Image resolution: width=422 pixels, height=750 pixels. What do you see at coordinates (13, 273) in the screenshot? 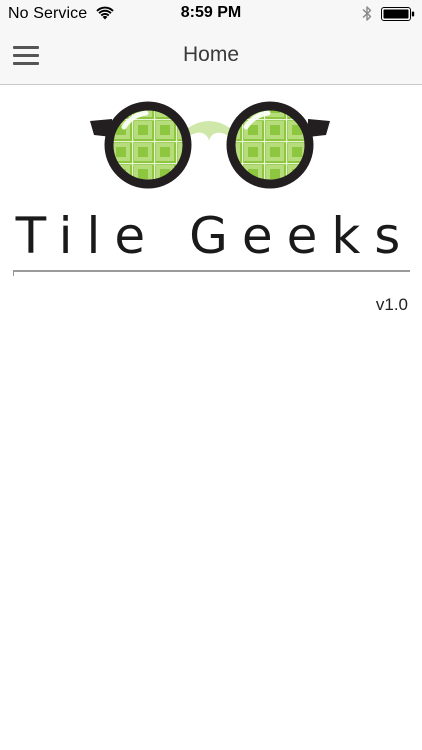
I see `divider-tick` at bounding box center [13, 273].